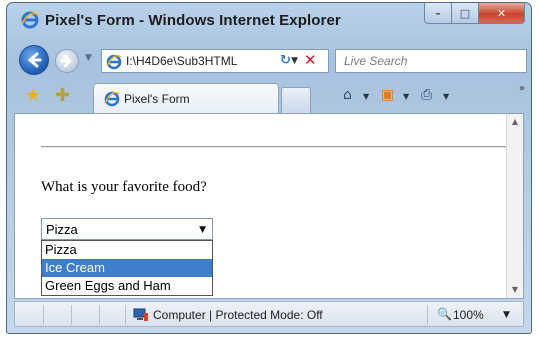 Image resolution: width=538 pixels, height=338 pixels. I want to click on zoom-icon: 🔍, so click(444, 314).